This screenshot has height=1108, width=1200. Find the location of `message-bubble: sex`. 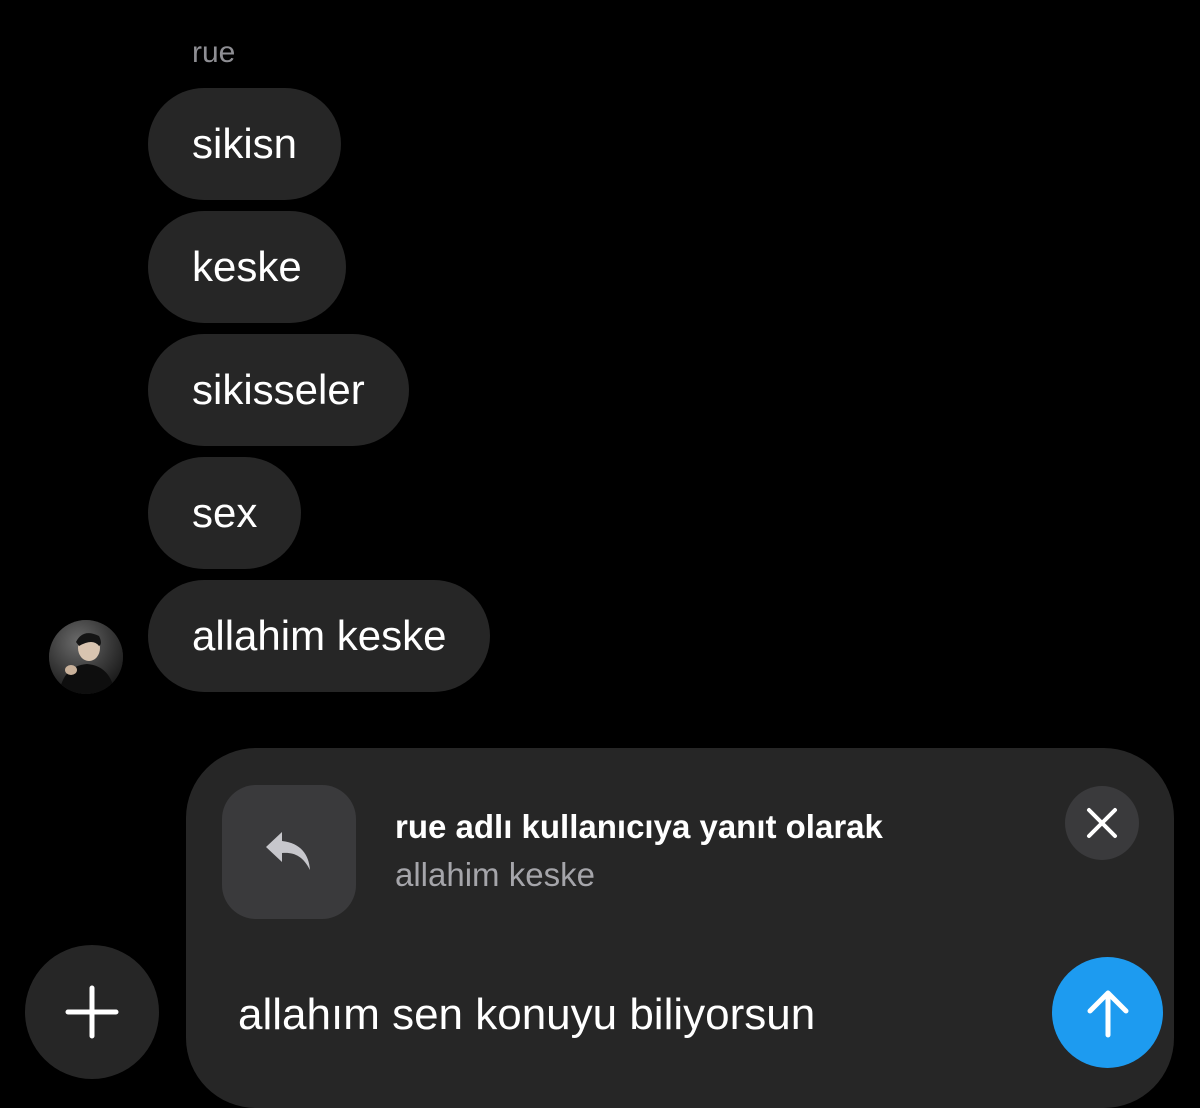

message-bubble: sex is located at coordinates (225, 513).